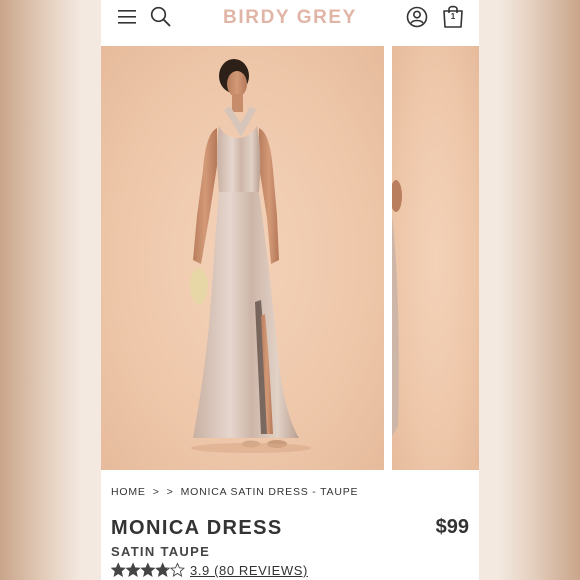 Image resolution: width=580 pixels, height=580 pixels. What do you see at coordinates (249, 570) in the screenshot?
I see `reviews-link: 3.9 (80 REVIEWS)` at bounding box center [249, 570].